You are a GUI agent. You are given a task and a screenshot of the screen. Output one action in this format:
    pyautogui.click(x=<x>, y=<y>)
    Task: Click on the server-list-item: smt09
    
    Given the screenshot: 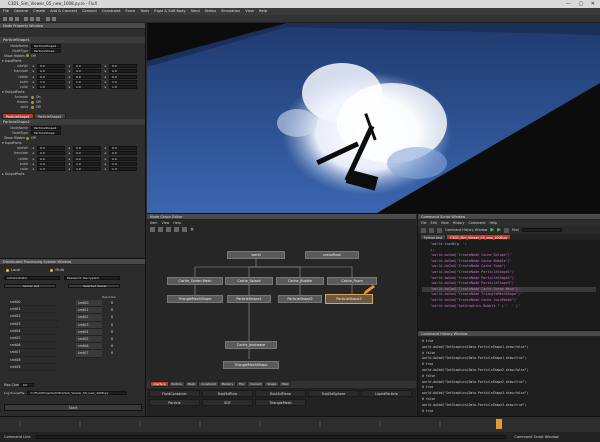 What is the action you would take?
    pyautogui.click(x=33, y=367)
    